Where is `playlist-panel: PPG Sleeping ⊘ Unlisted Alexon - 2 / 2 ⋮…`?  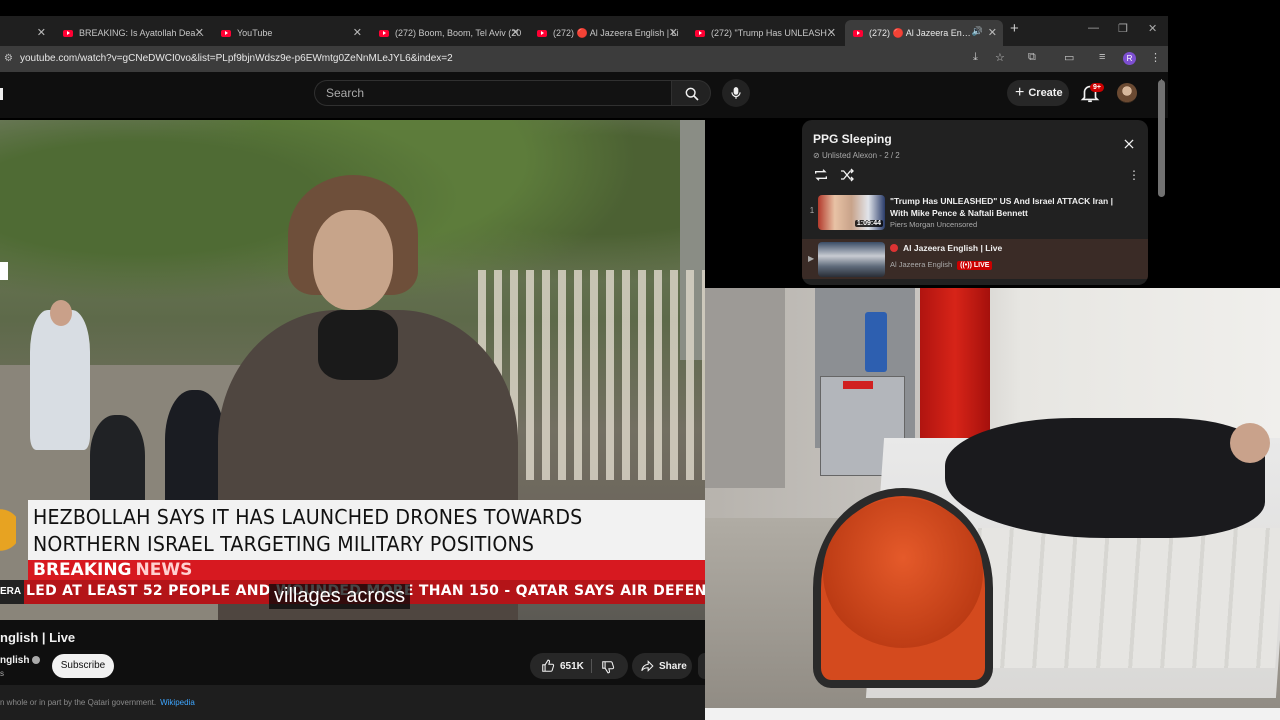
playlist-panel: PPG Sleeping ⊘ Unlisted Alexon - 2 / 2 ⋮… is located at coordinates (975, 202).